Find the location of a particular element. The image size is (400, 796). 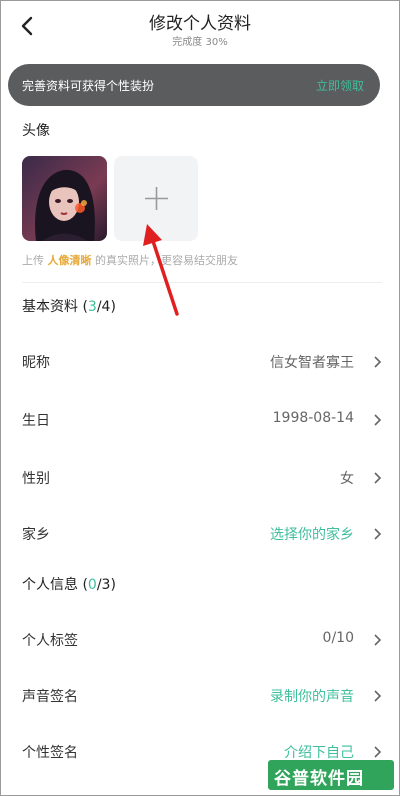

avatar-image is located at coordinates (64, 198).